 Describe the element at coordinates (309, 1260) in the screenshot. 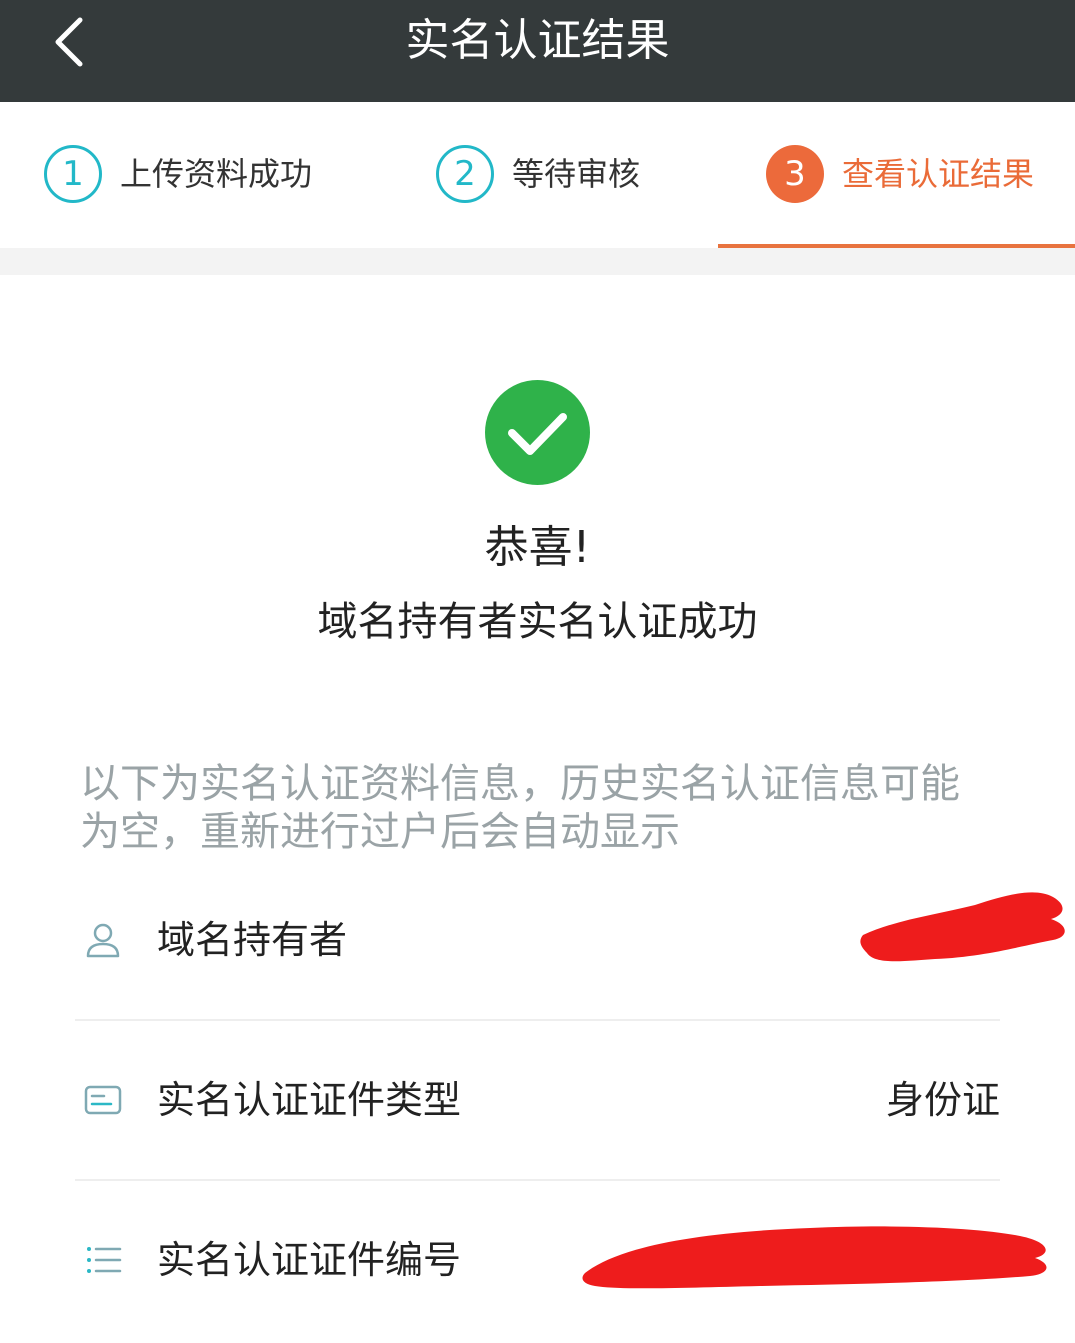

I see `detail-label: 实名认证证件编号` at that location.